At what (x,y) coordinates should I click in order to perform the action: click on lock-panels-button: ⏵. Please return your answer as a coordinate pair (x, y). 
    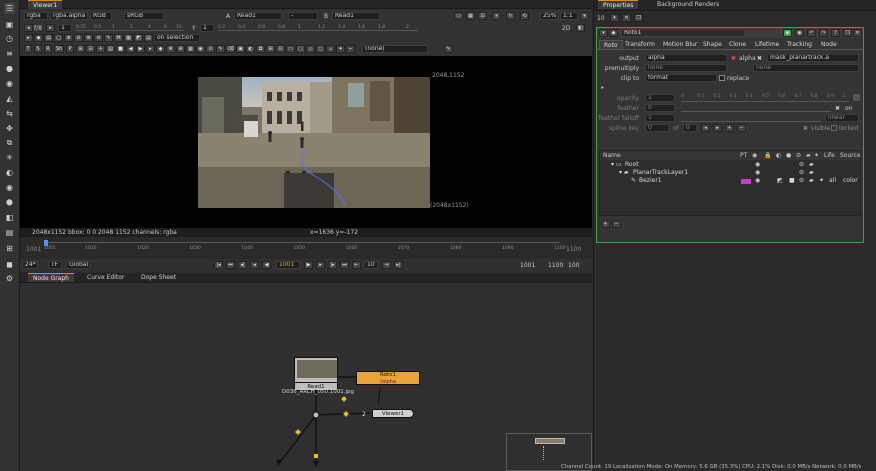
    Looking at the image, I should click on (614, 18).